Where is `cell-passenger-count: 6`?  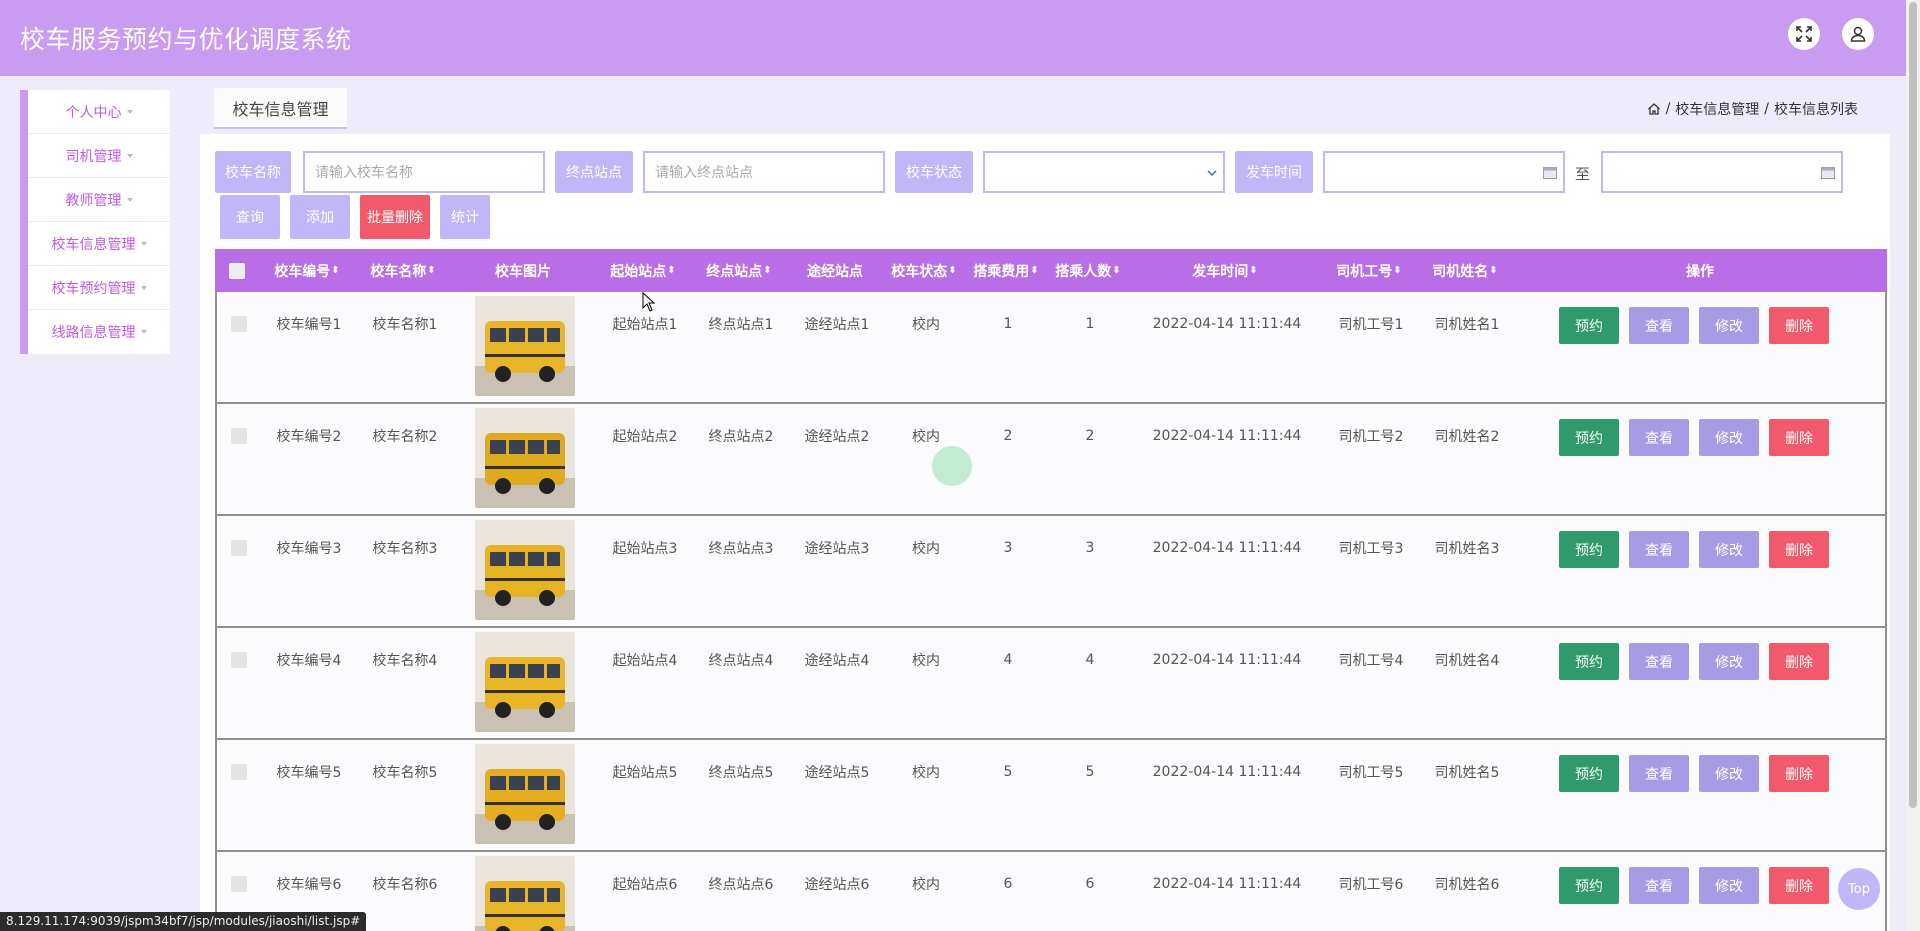
cell-passenger-count: 6 is located at coordinates (1090, 884).